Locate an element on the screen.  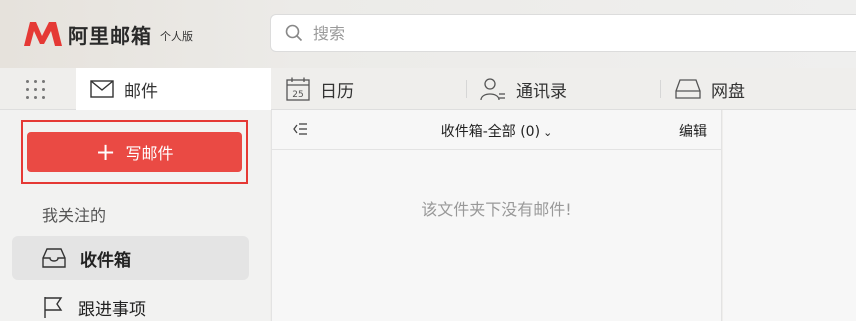
folder-title: 收件箱-全部 (0) is located at coordinates (490, 132).